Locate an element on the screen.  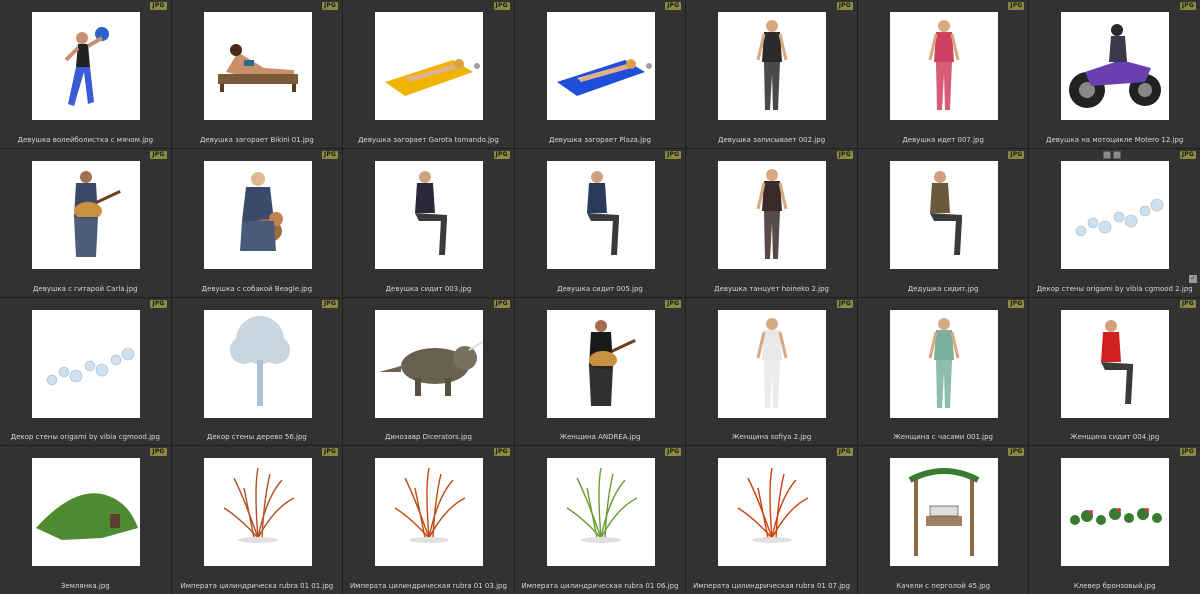
file-name: Девушка записывает 002.jpg is located at coordinates (771, 139).